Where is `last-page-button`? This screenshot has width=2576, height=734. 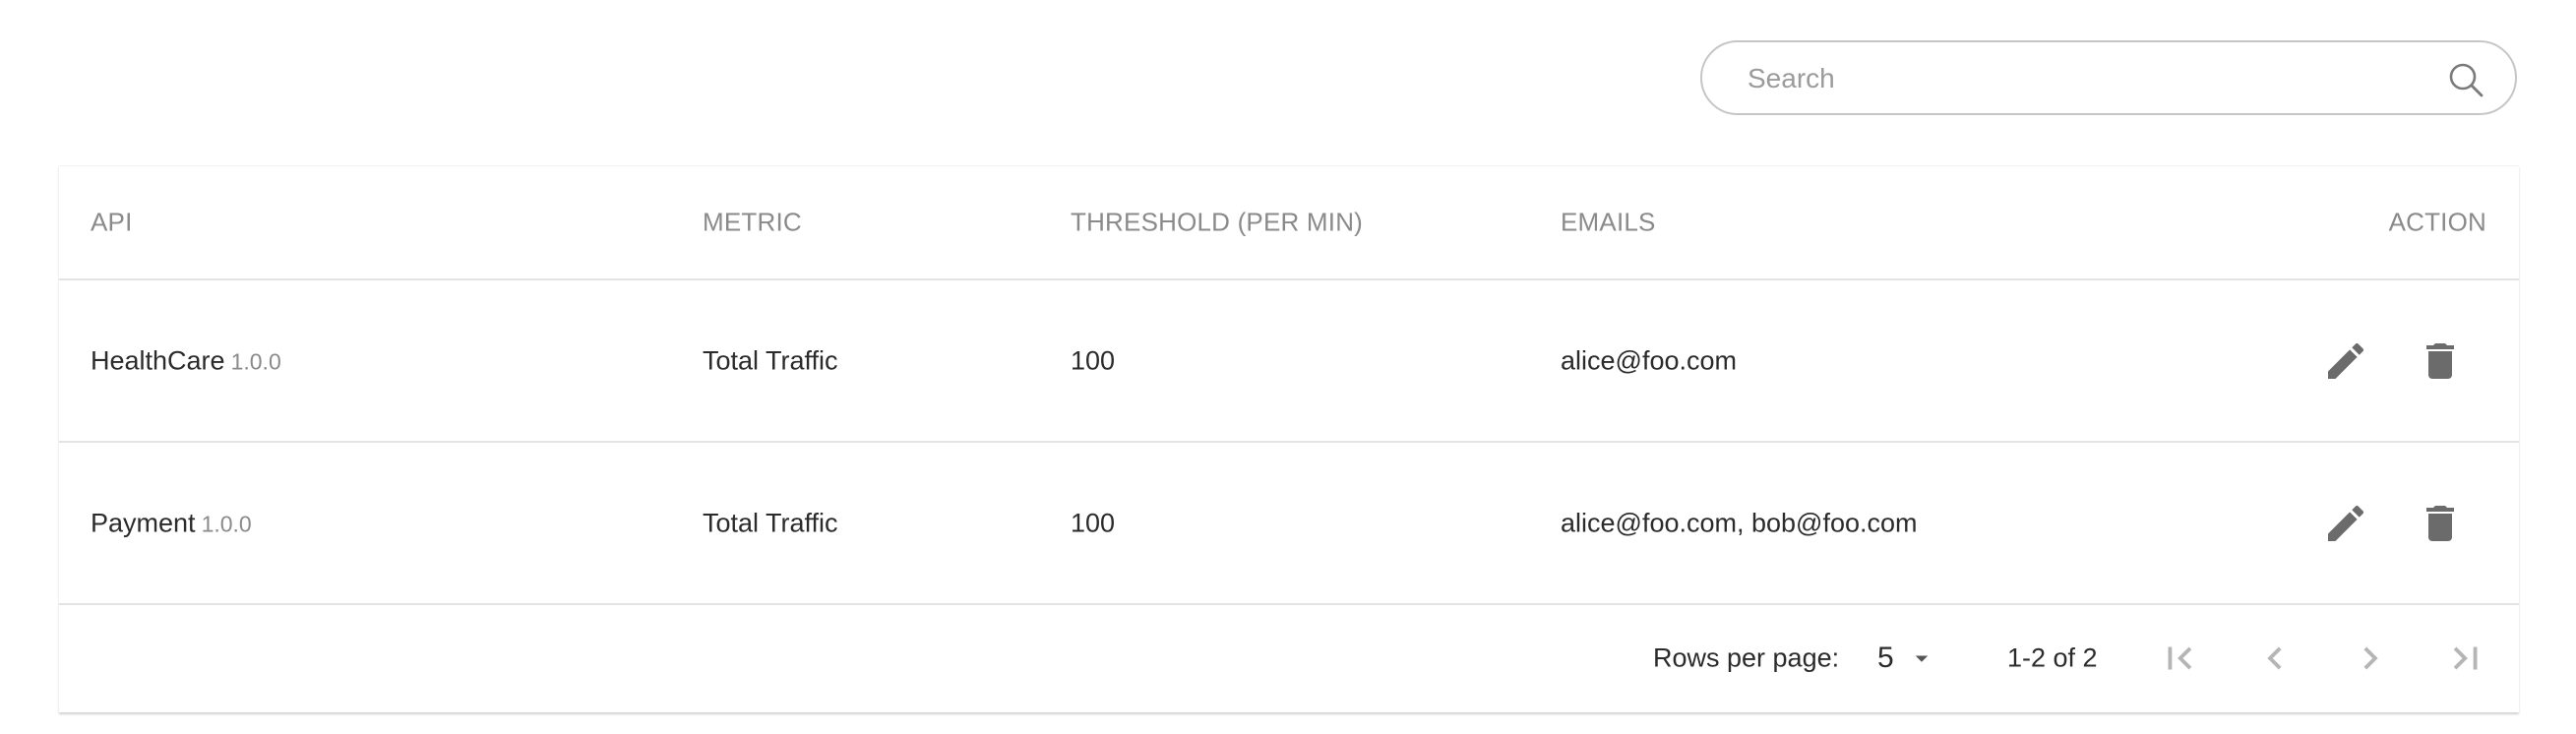 last-page-button is located at coordinates (2465, 658).